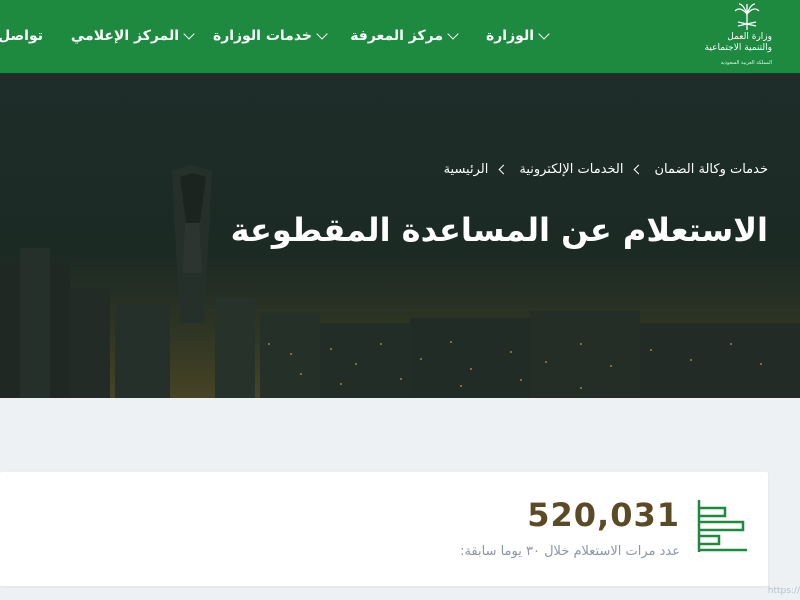 The width and height of the screenshot is (800, 600). I want to click on inquiry-count-value: 520,031, so click(603, 515).